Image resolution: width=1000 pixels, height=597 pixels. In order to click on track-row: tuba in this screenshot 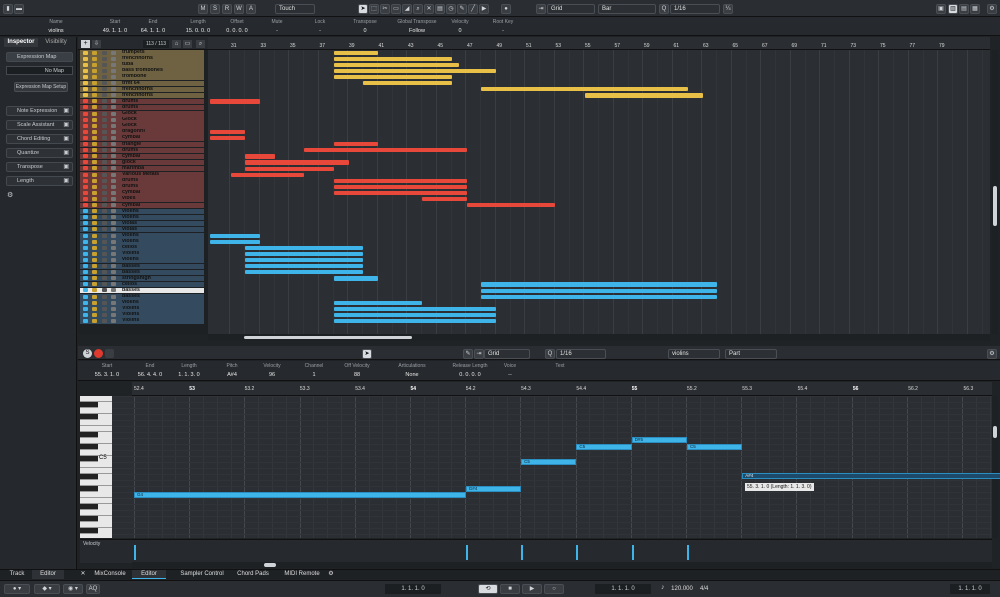, I will do `click(142, 65)`.